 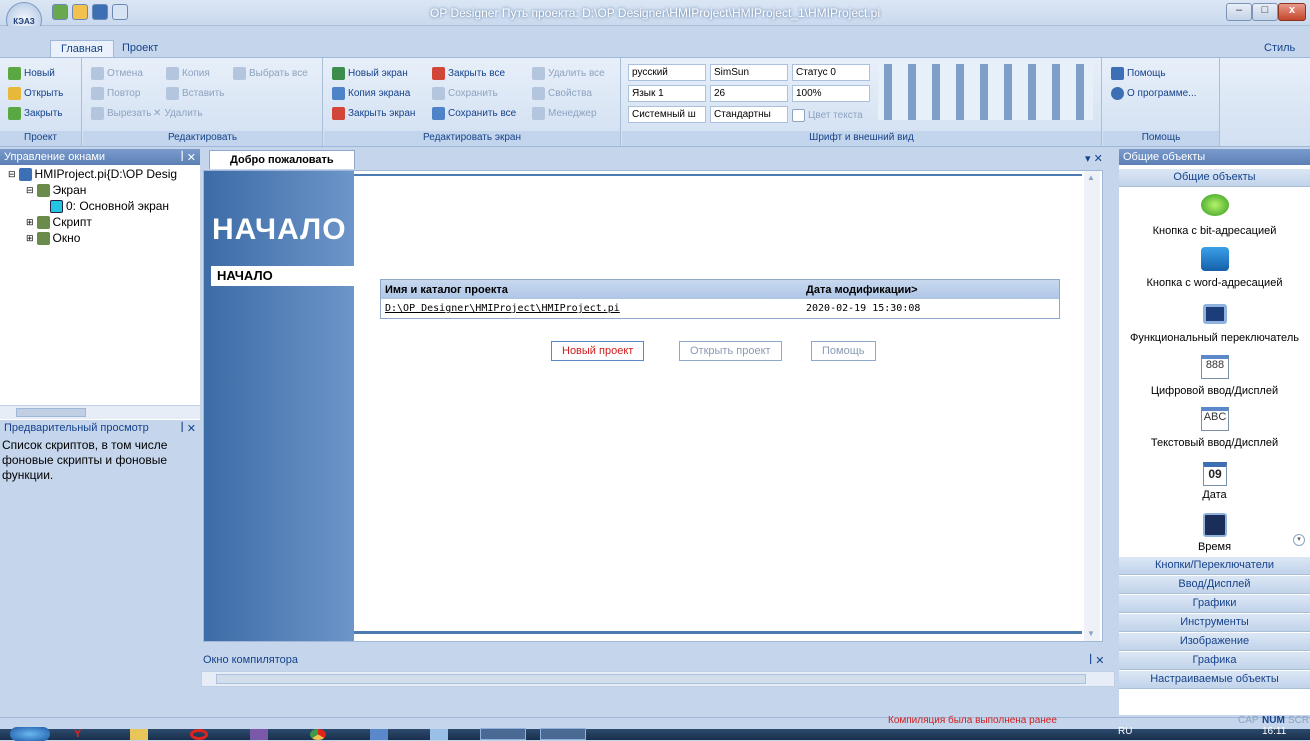 I want to click on tree-item-project: ⊟ HMIProject.pi{D:\OP Desig, so click(x=92, y=174).